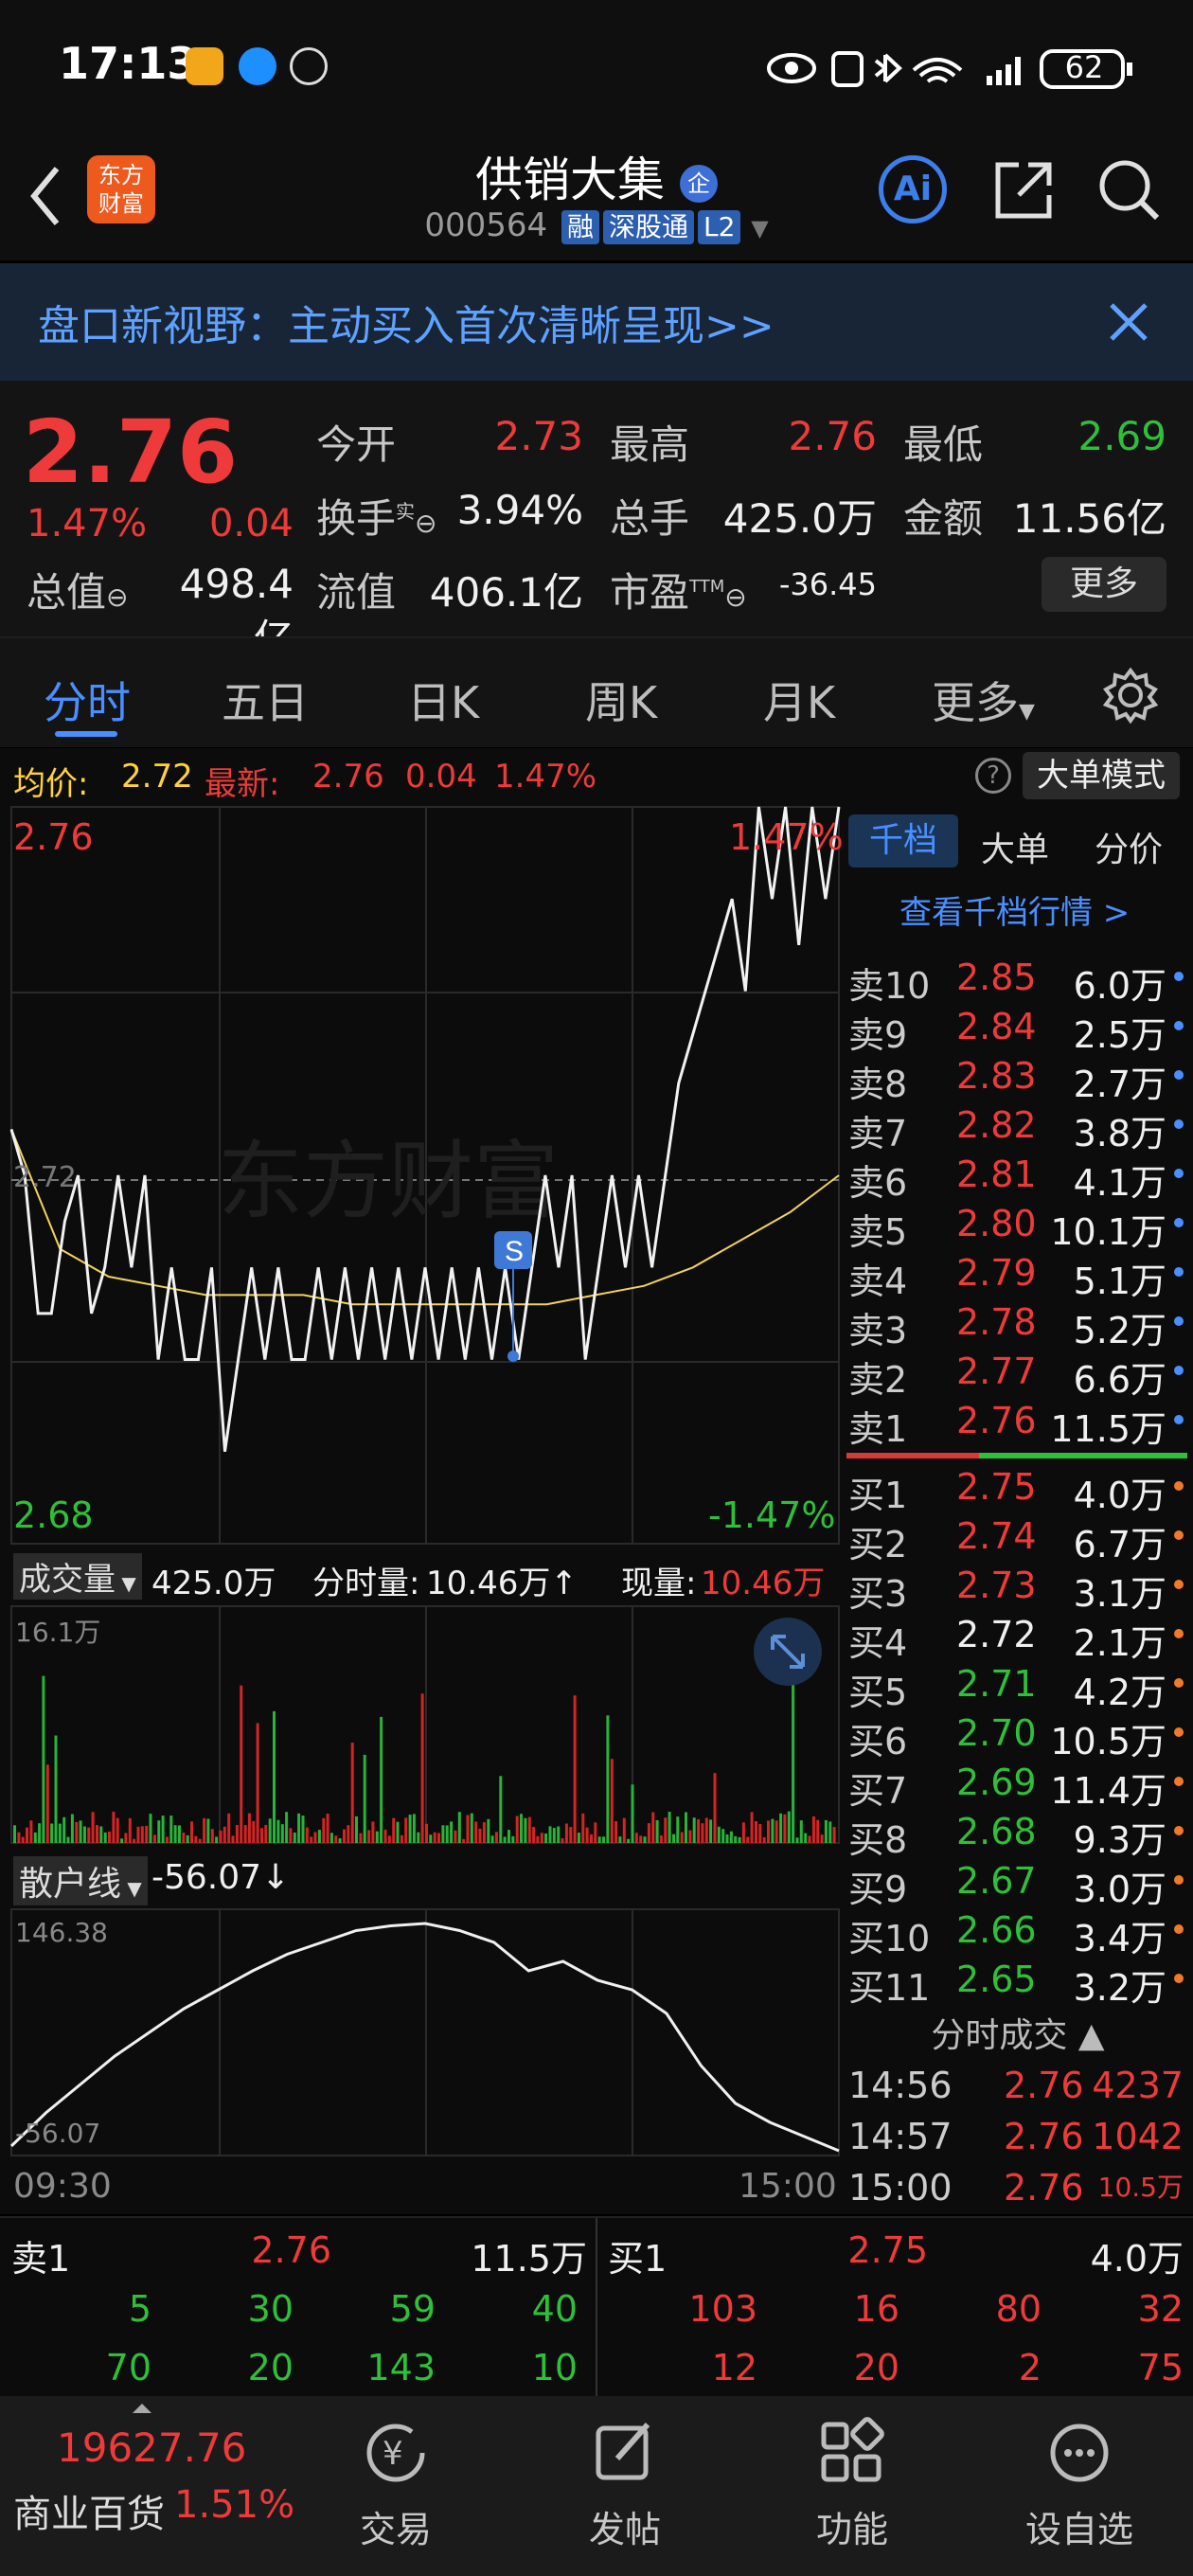 The height and width of the screenshot is (2576, 1193). What do you see at coordinates (1018, 2032) in the screenshot?
I see `minute-trades-label: 分时成交 ▲` at bounding box center [1018, 2032].